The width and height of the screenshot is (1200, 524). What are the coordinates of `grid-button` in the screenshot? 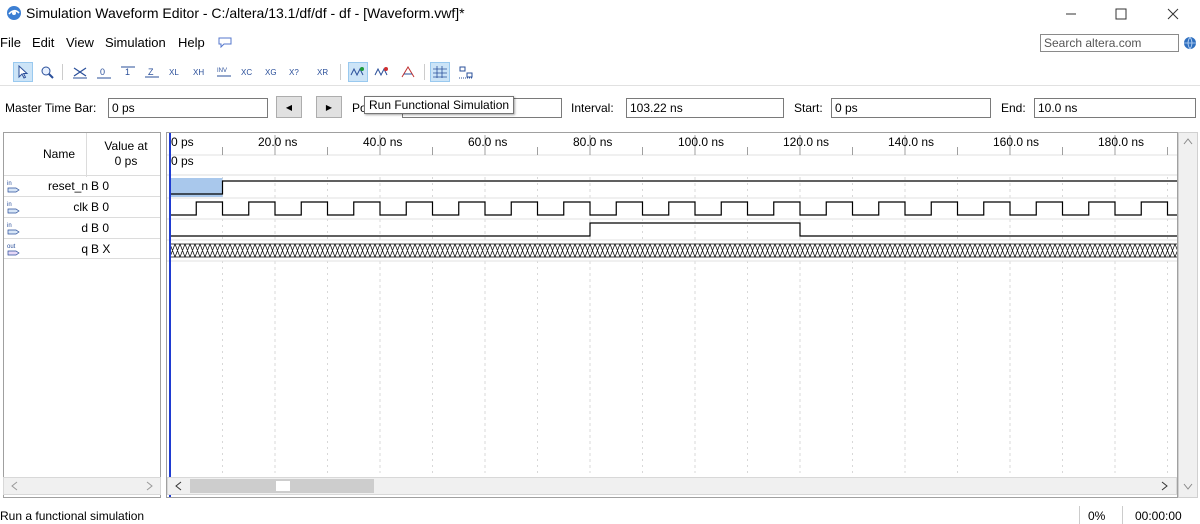 It's located at (440, 72).